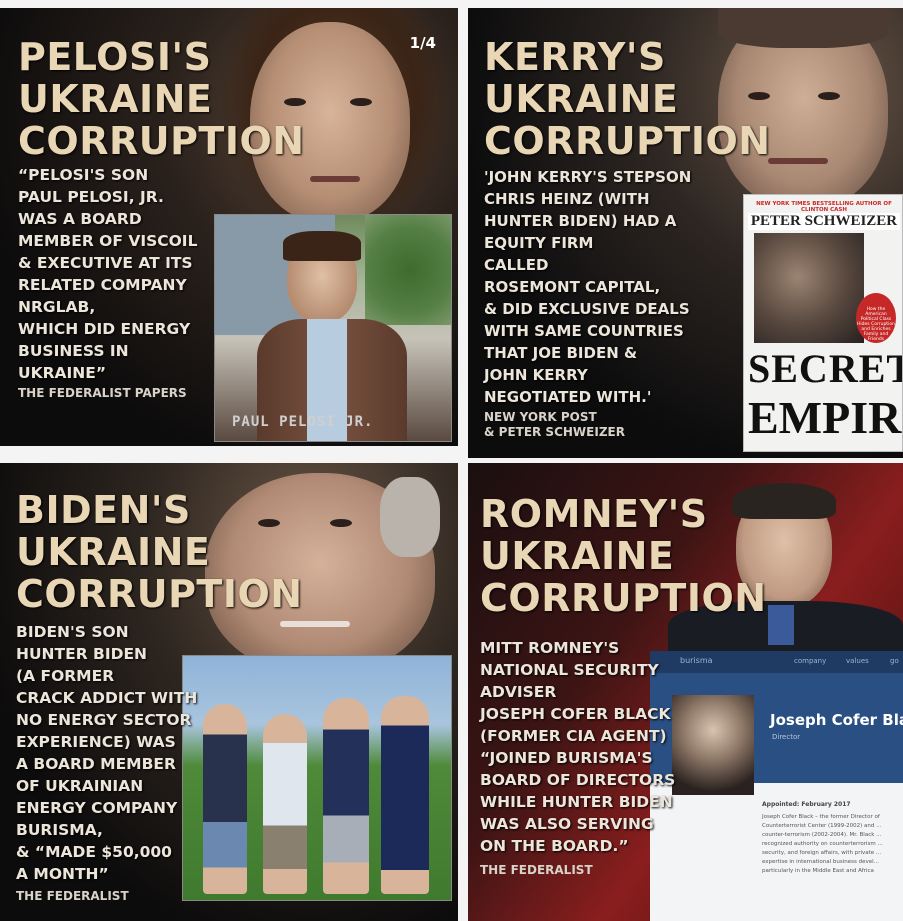 The width and height of the screenshot is (903, 921). I want to click on card-nav-item: go, so click(894, 661).